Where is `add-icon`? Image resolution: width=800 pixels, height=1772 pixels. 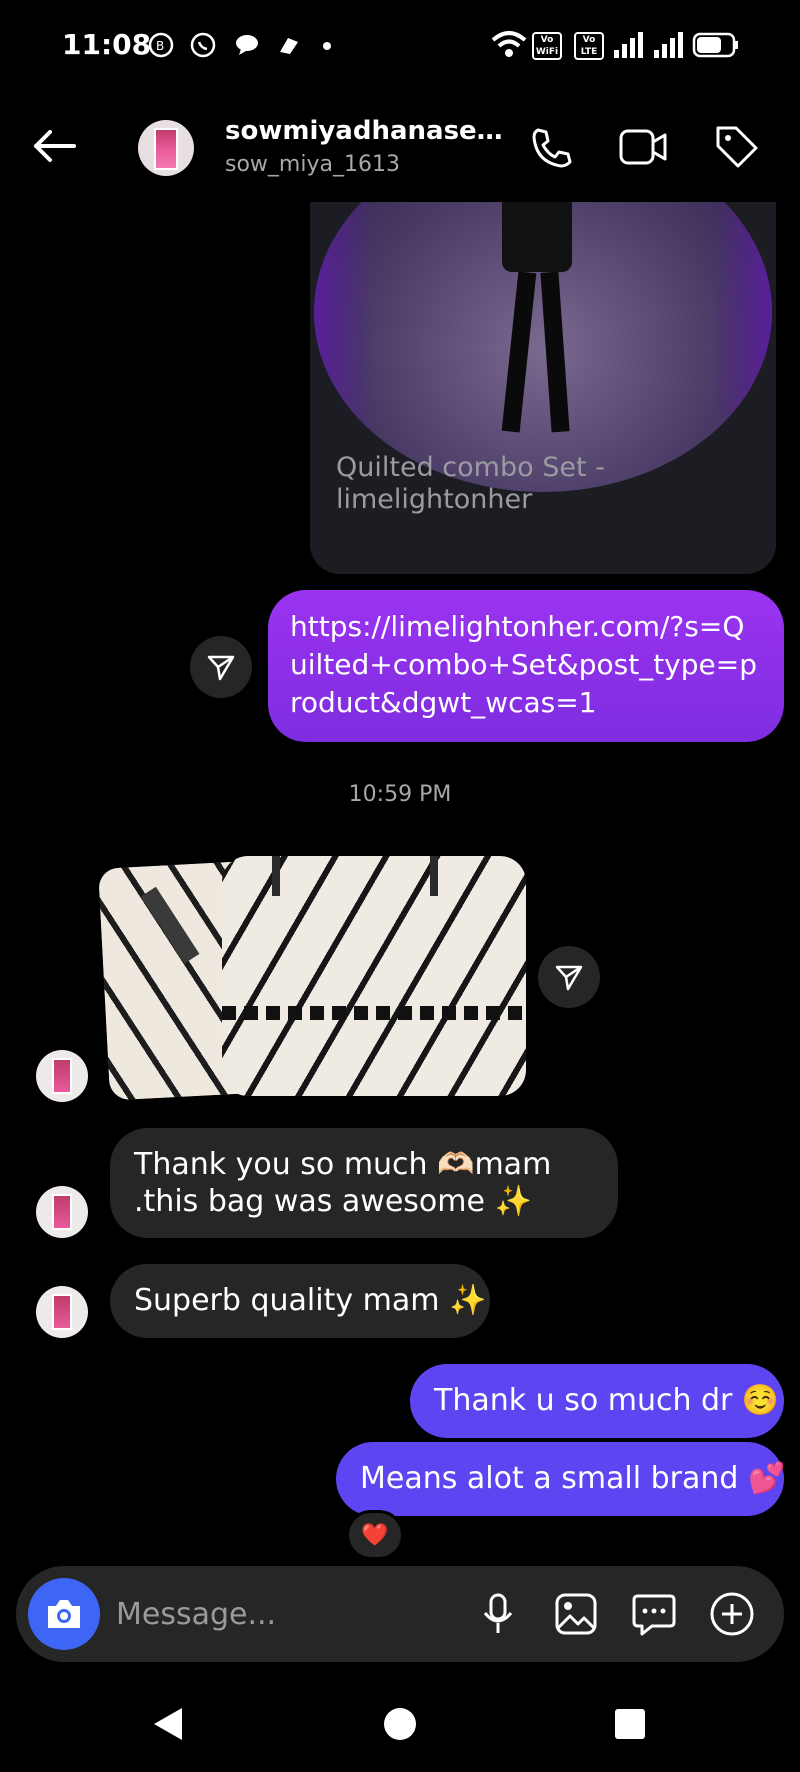
add-icon is located at coordinates (732, 1614).